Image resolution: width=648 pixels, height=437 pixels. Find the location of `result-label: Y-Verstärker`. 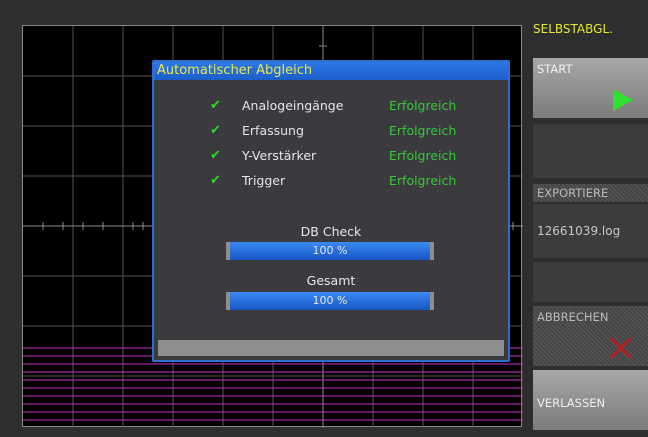

result-label: Y-Verstärker is located at coordinates (279, 155).